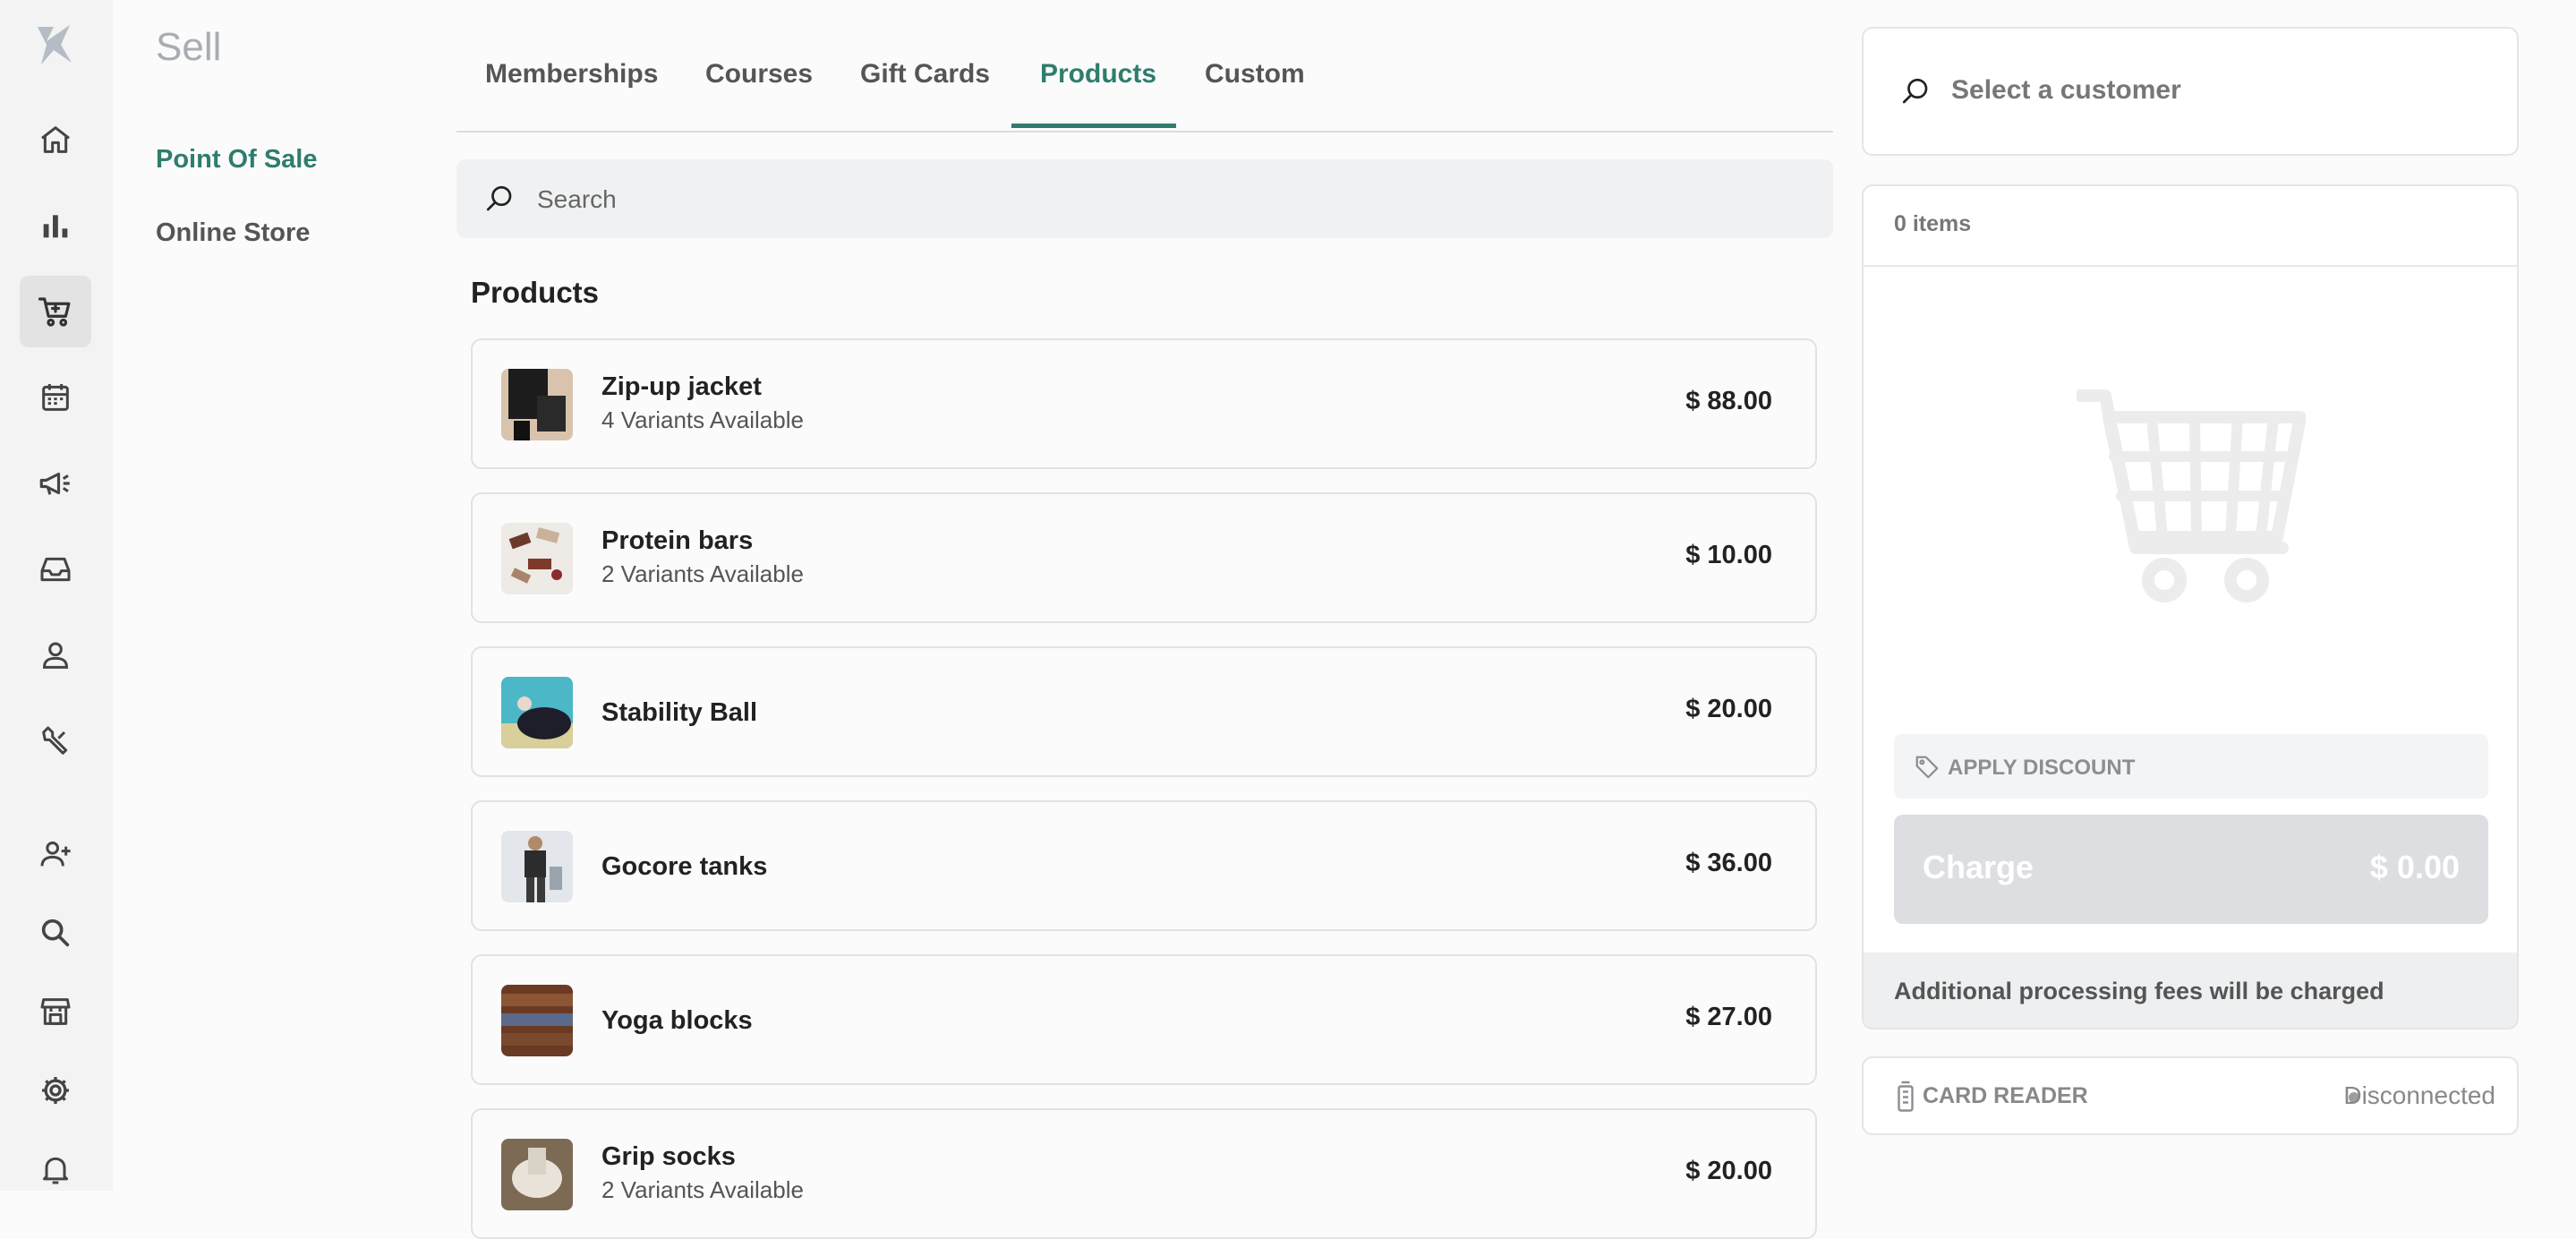  Describe the element at coordinates (668, 1156) in the screenshot. I see `product-name: Grip socks` at that location.